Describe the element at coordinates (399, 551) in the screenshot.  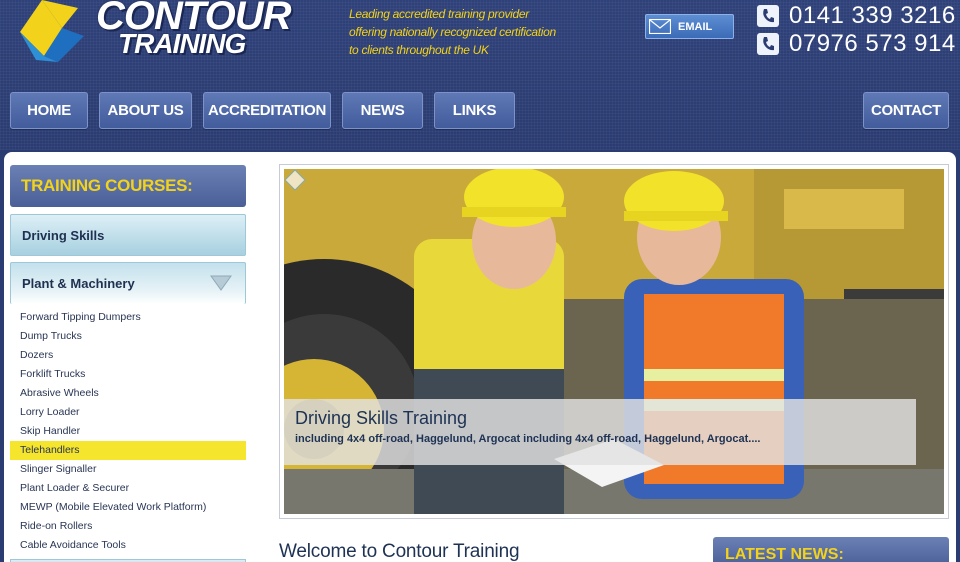
I see `welcome-heading: Welcome to Contour Training` at that location.